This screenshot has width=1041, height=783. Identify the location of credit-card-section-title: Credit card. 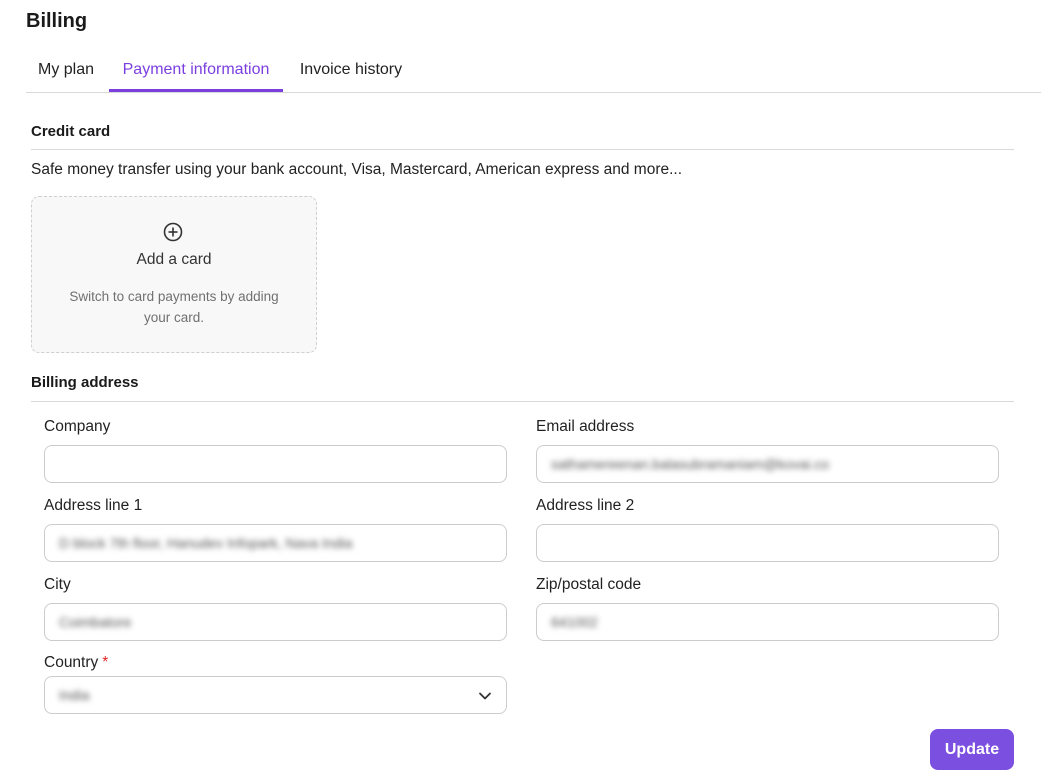
(71, 131).